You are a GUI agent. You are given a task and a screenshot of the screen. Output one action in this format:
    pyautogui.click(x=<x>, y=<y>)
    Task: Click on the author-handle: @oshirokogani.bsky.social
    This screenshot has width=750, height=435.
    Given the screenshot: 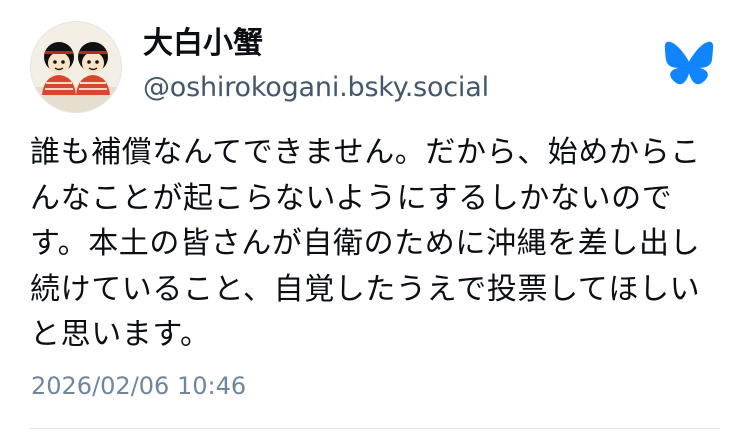 What is the action you would take?
    pyautogui.click(x=316, y=88)
    